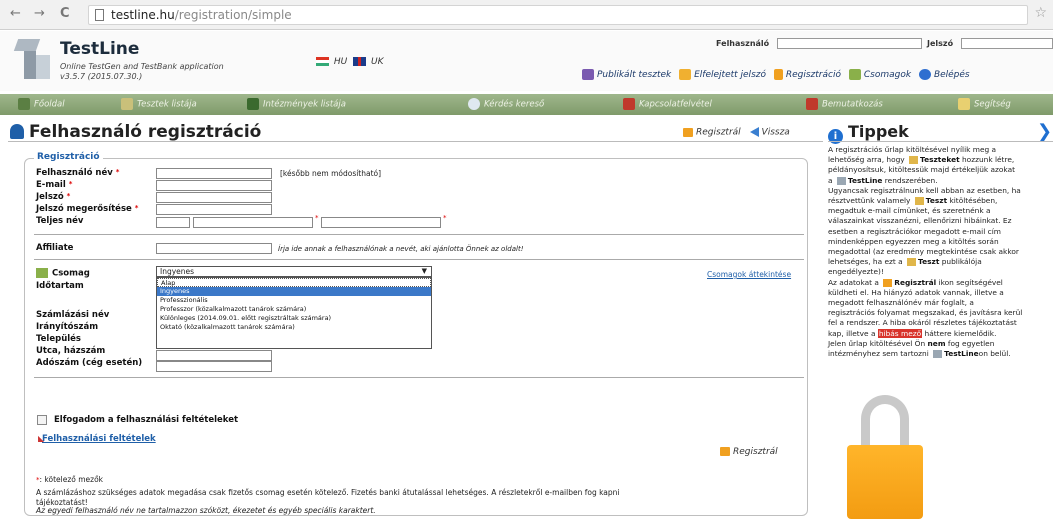 The width and height of the screenshot is (1053, 519). Describe the element at coordinates (749, 274) in the screenshot. I see `packages-overview-link: Csomagok áttekintése` at that location.